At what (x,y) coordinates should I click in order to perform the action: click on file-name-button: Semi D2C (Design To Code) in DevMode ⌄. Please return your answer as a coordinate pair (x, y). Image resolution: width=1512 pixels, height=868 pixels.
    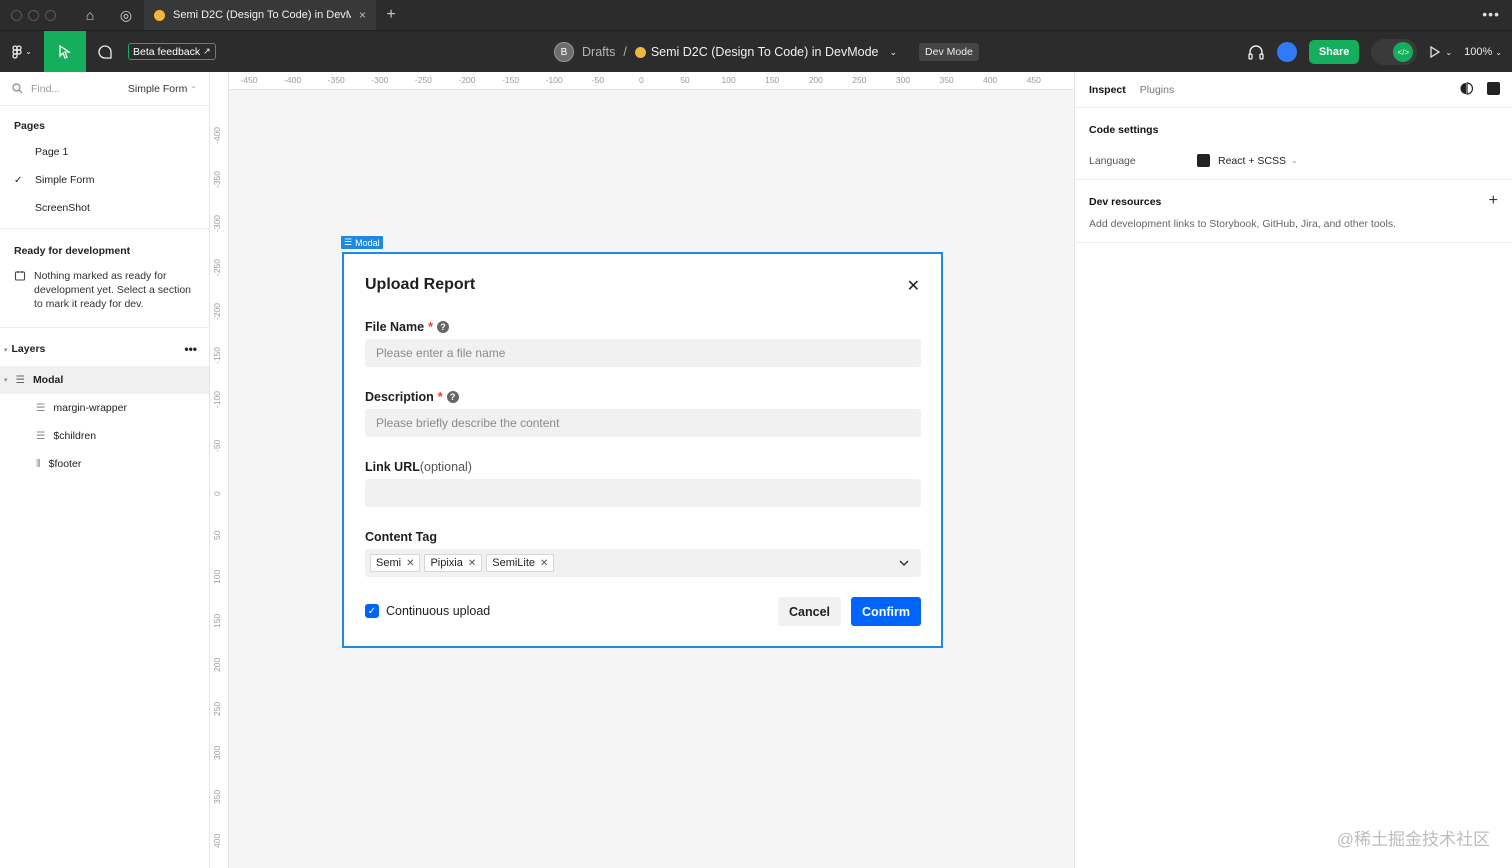
    Looking at the image, I should click on (765, 52).